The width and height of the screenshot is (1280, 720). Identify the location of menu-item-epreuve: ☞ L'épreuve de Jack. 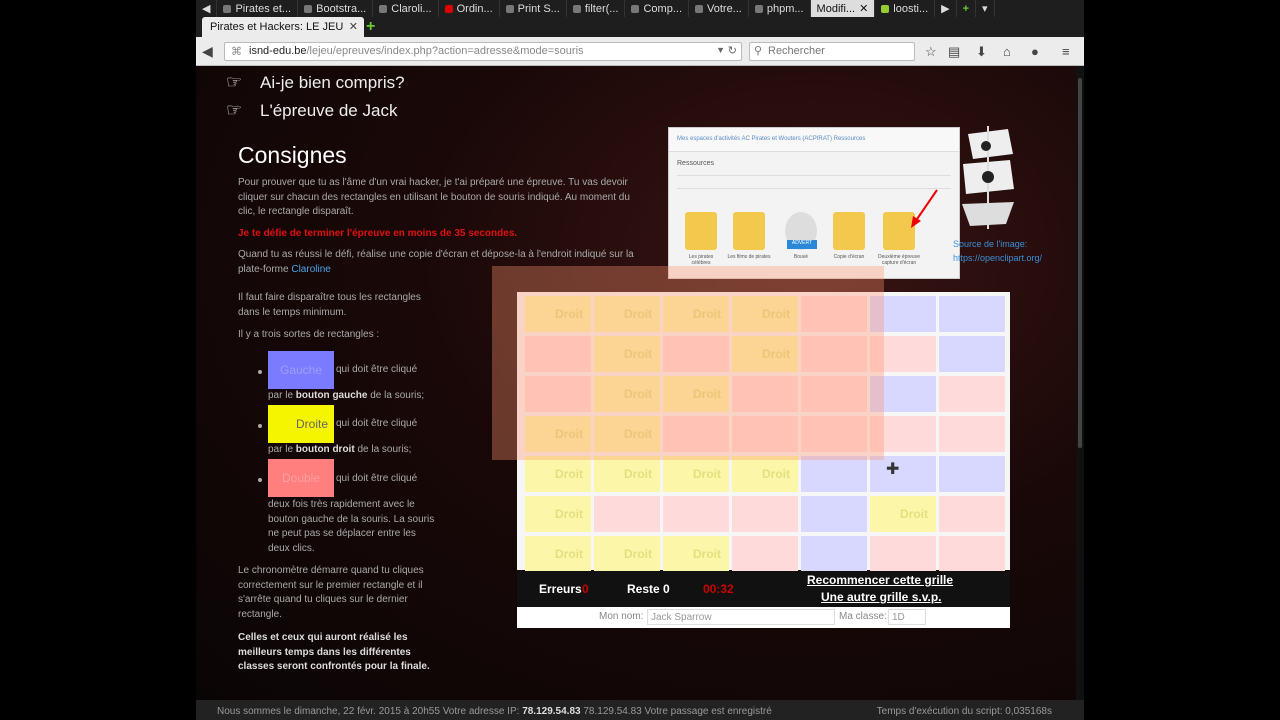
(311, 110).